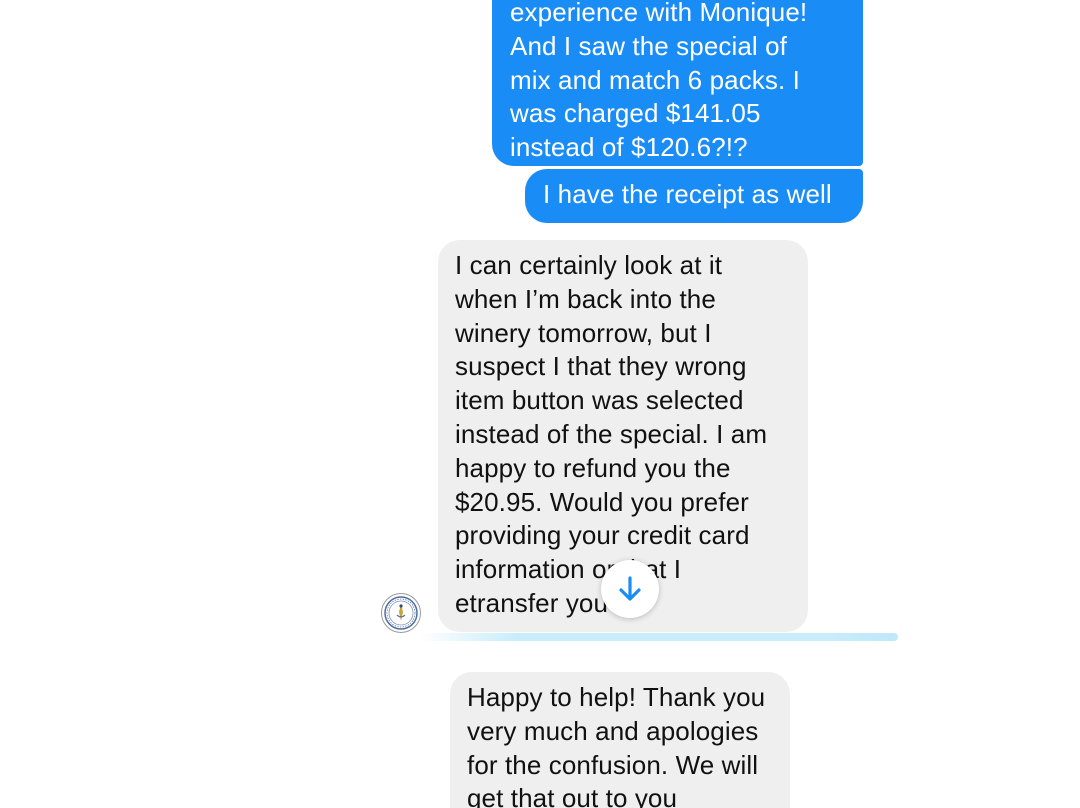 This screenshot has width=1080, height=808. What do you see at coordinates (659, 637) in the screenshot?
I see `scroll-progress-bar` at bounding box center [659, 637].